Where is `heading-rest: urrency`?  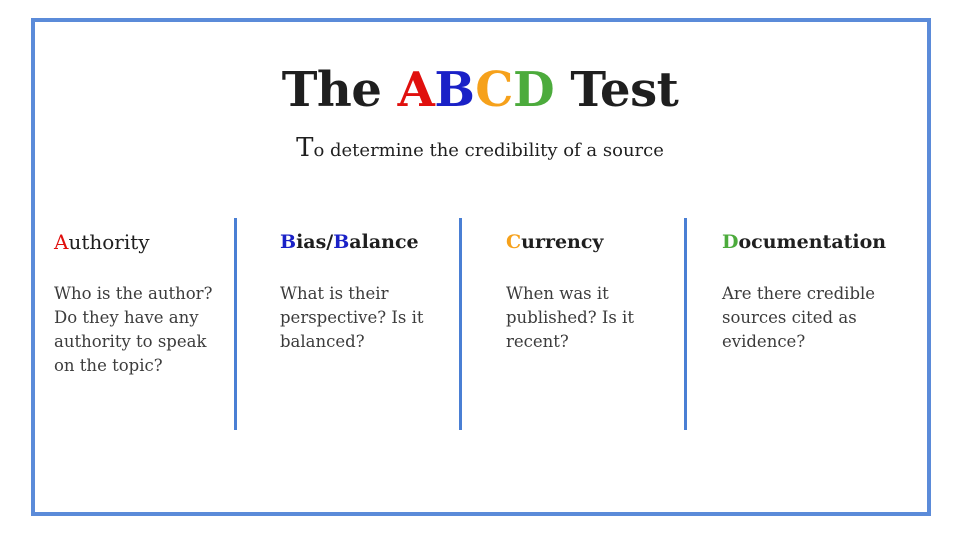
heading-rest: urrency is located at coordinates (562, 242).